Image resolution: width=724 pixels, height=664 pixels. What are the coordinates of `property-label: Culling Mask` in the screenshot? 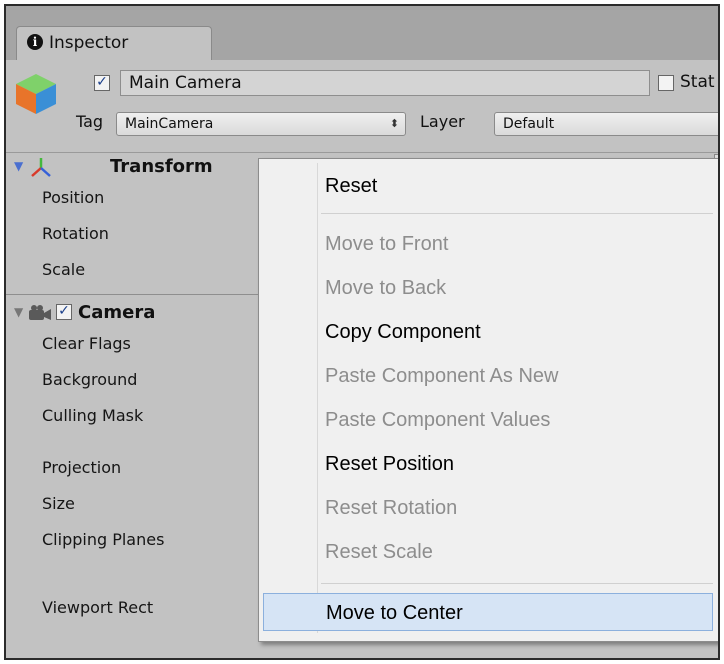 It's located at (93, 415).